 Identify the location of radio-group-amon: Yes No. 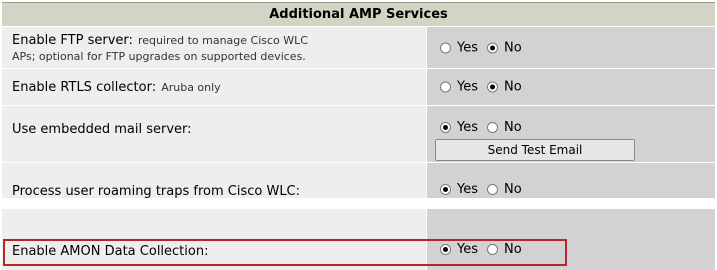
(485, 249).